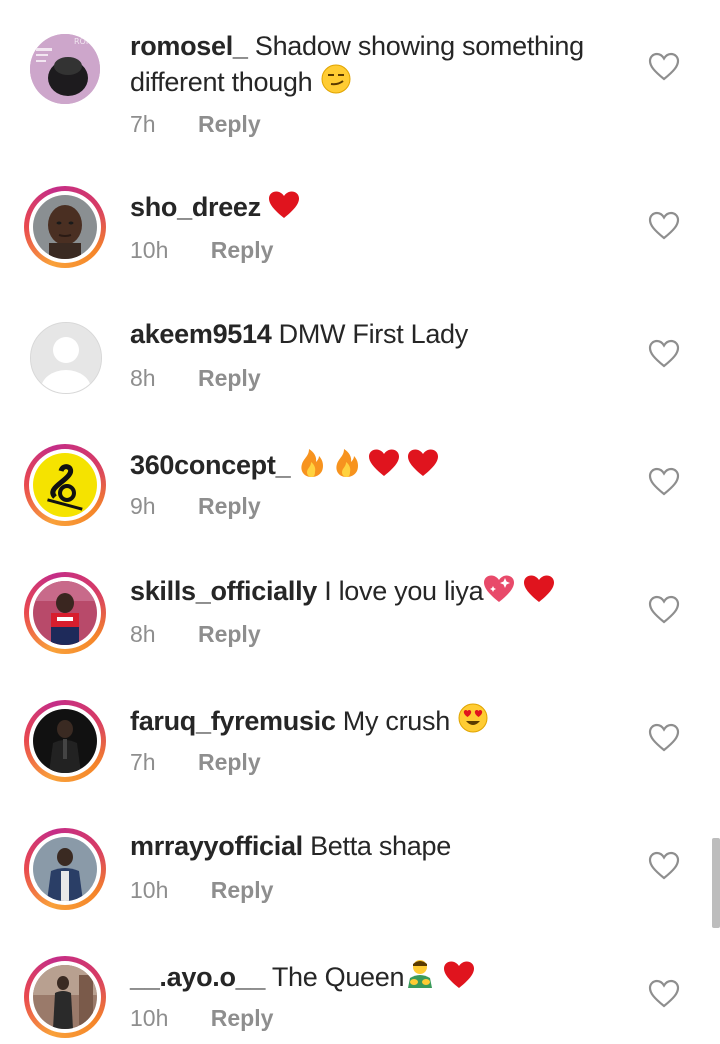 The height and width of the screenshot is (1044, 720). I want to click on comment-username: sho_dreez, so click(195, 207).